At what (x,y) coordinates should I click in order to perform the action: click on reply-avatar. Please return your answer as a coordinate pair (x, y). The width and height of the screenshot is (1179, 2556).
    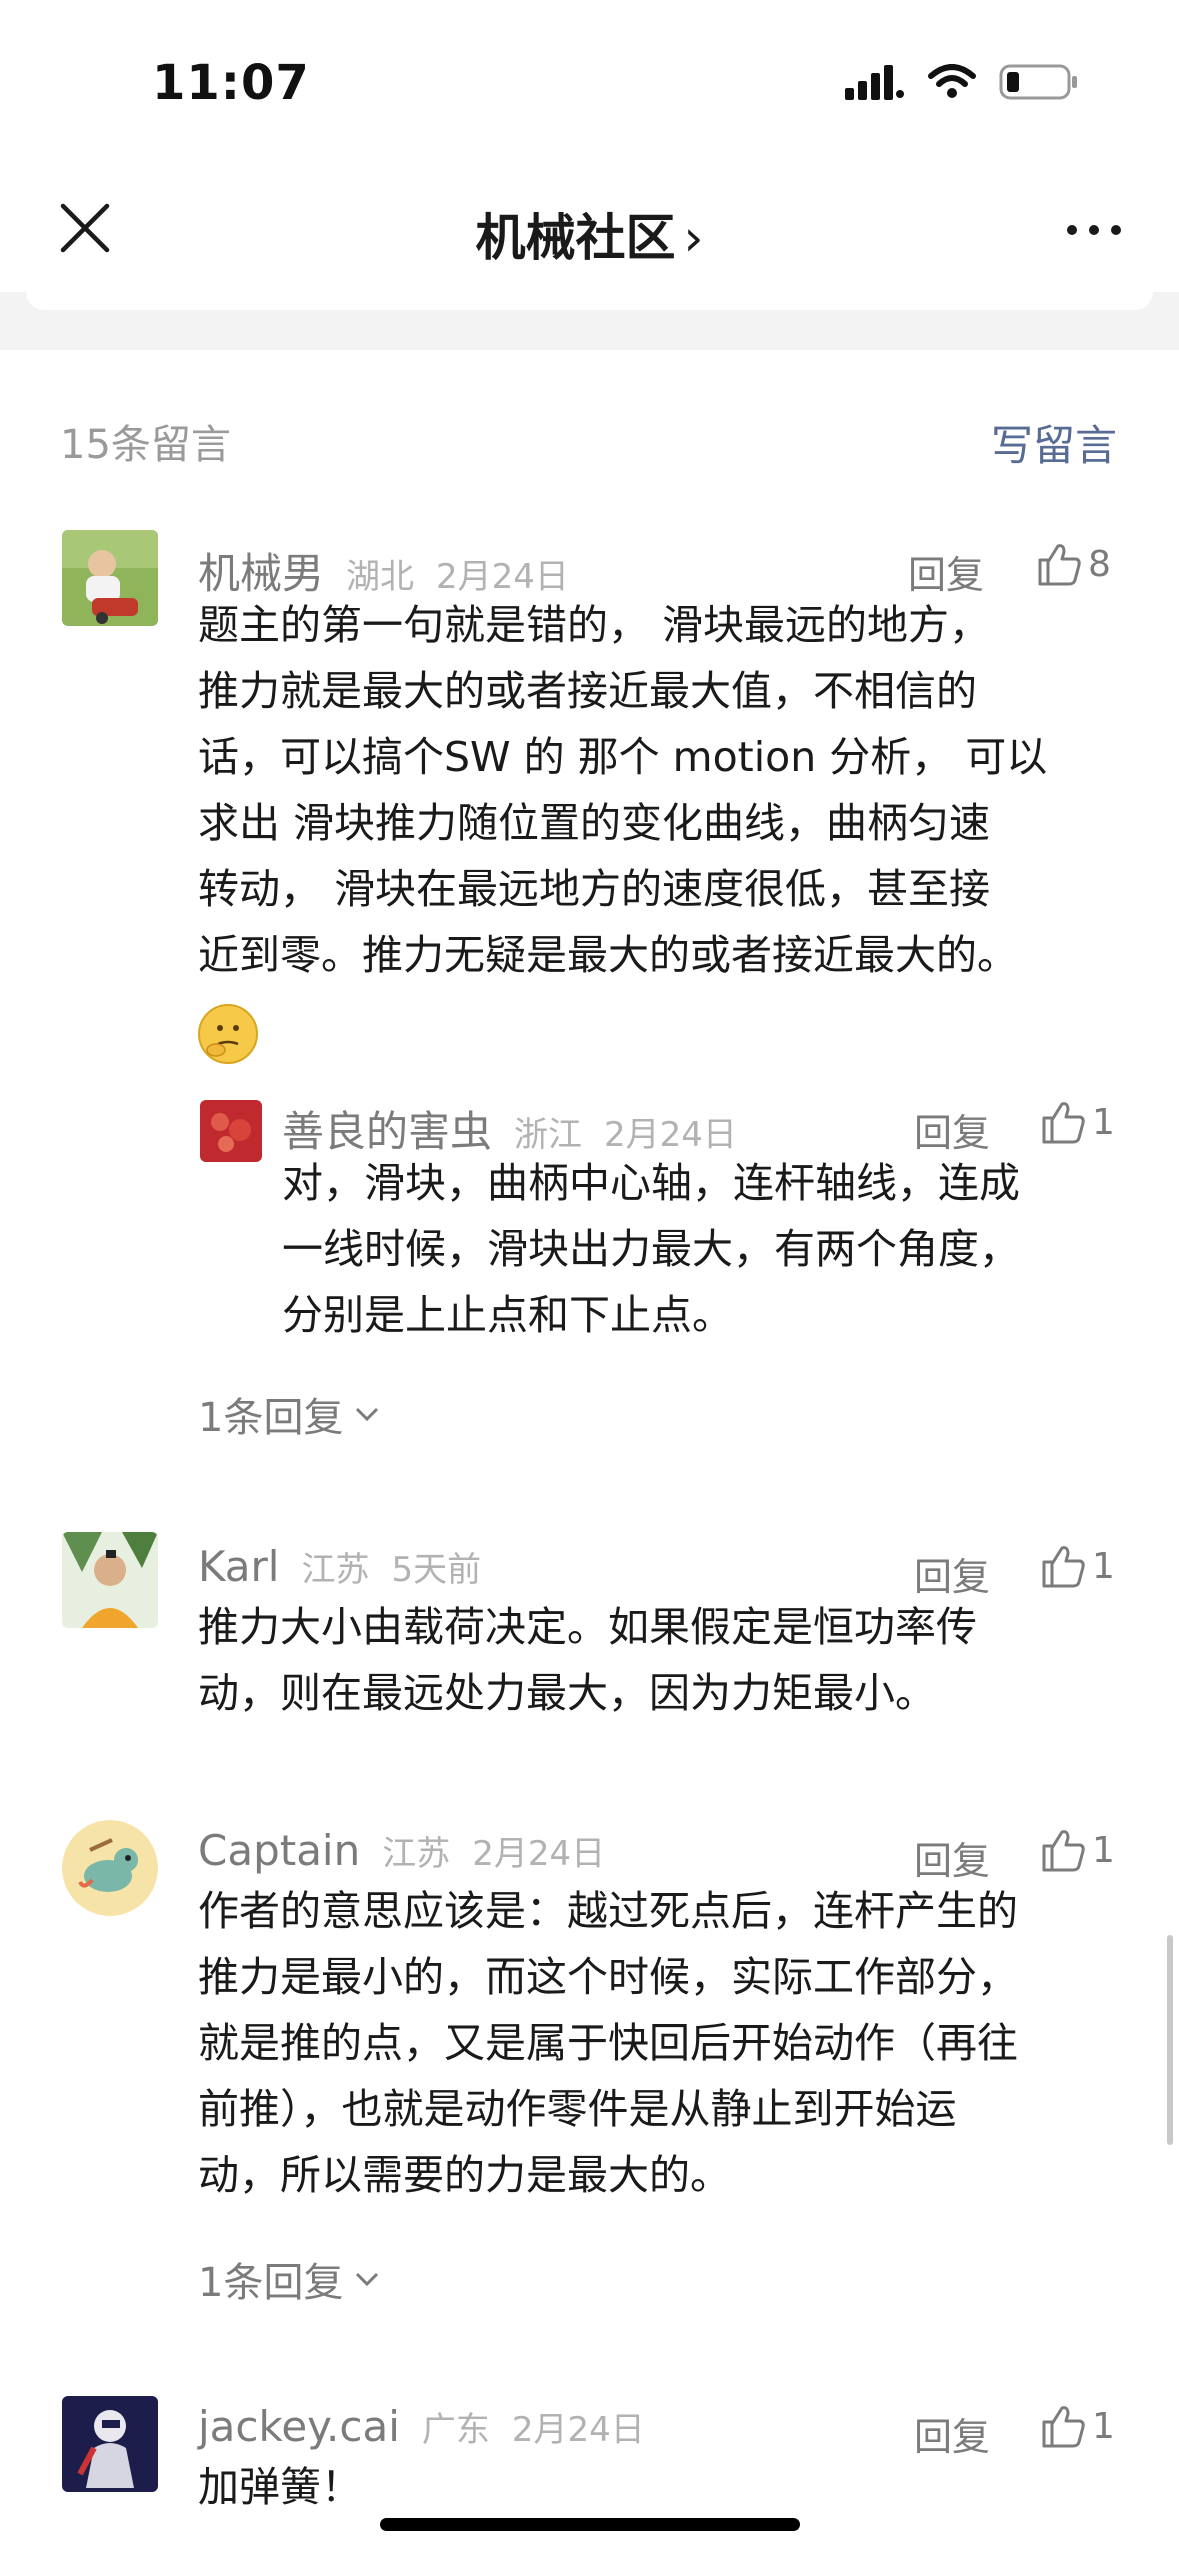
    Looking at the image, I should click on (231, 1131).